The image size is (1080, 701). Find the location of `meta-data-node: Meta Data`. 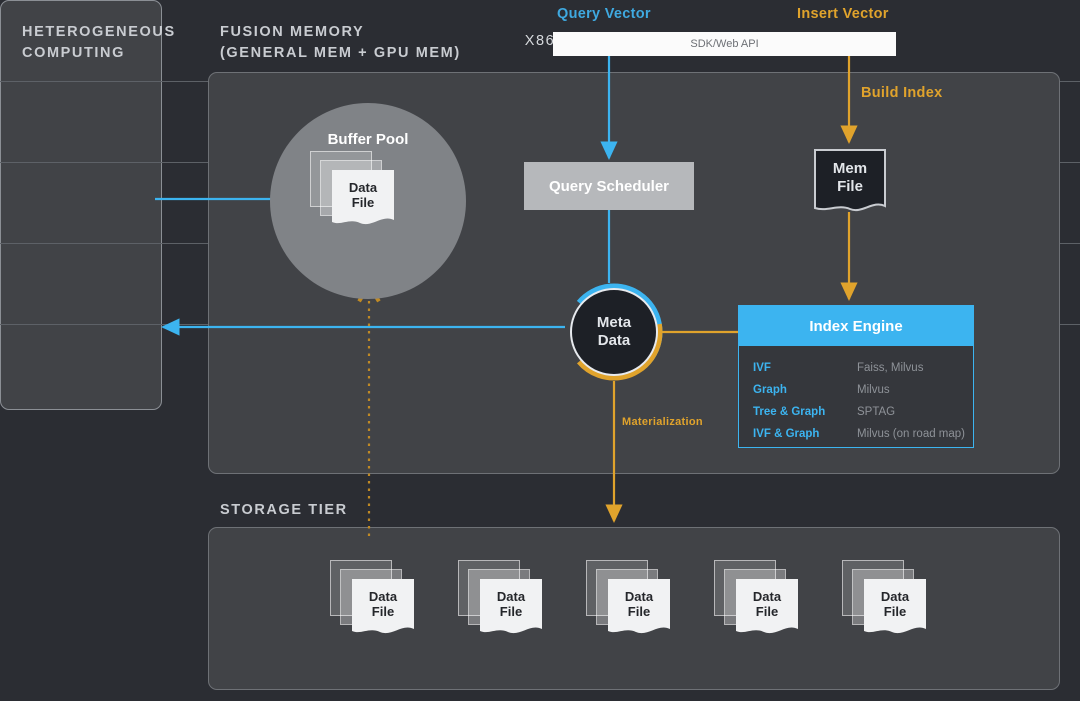

meta-data-node: Meta Data is located at coordinates (614, 332).